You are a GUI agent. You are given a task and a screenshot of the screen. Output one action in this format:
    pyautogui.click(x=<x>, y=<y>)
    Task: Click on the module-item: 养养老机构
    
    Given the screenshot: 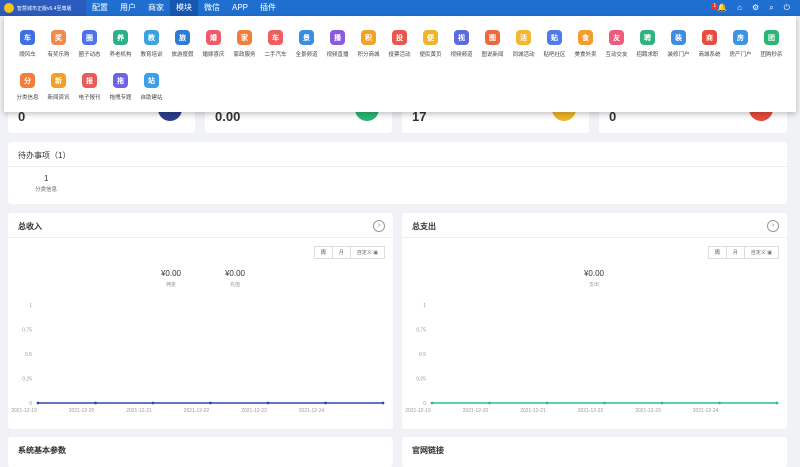 What is the action you would take?
    pyautogui.click(x=120, y=51)
    